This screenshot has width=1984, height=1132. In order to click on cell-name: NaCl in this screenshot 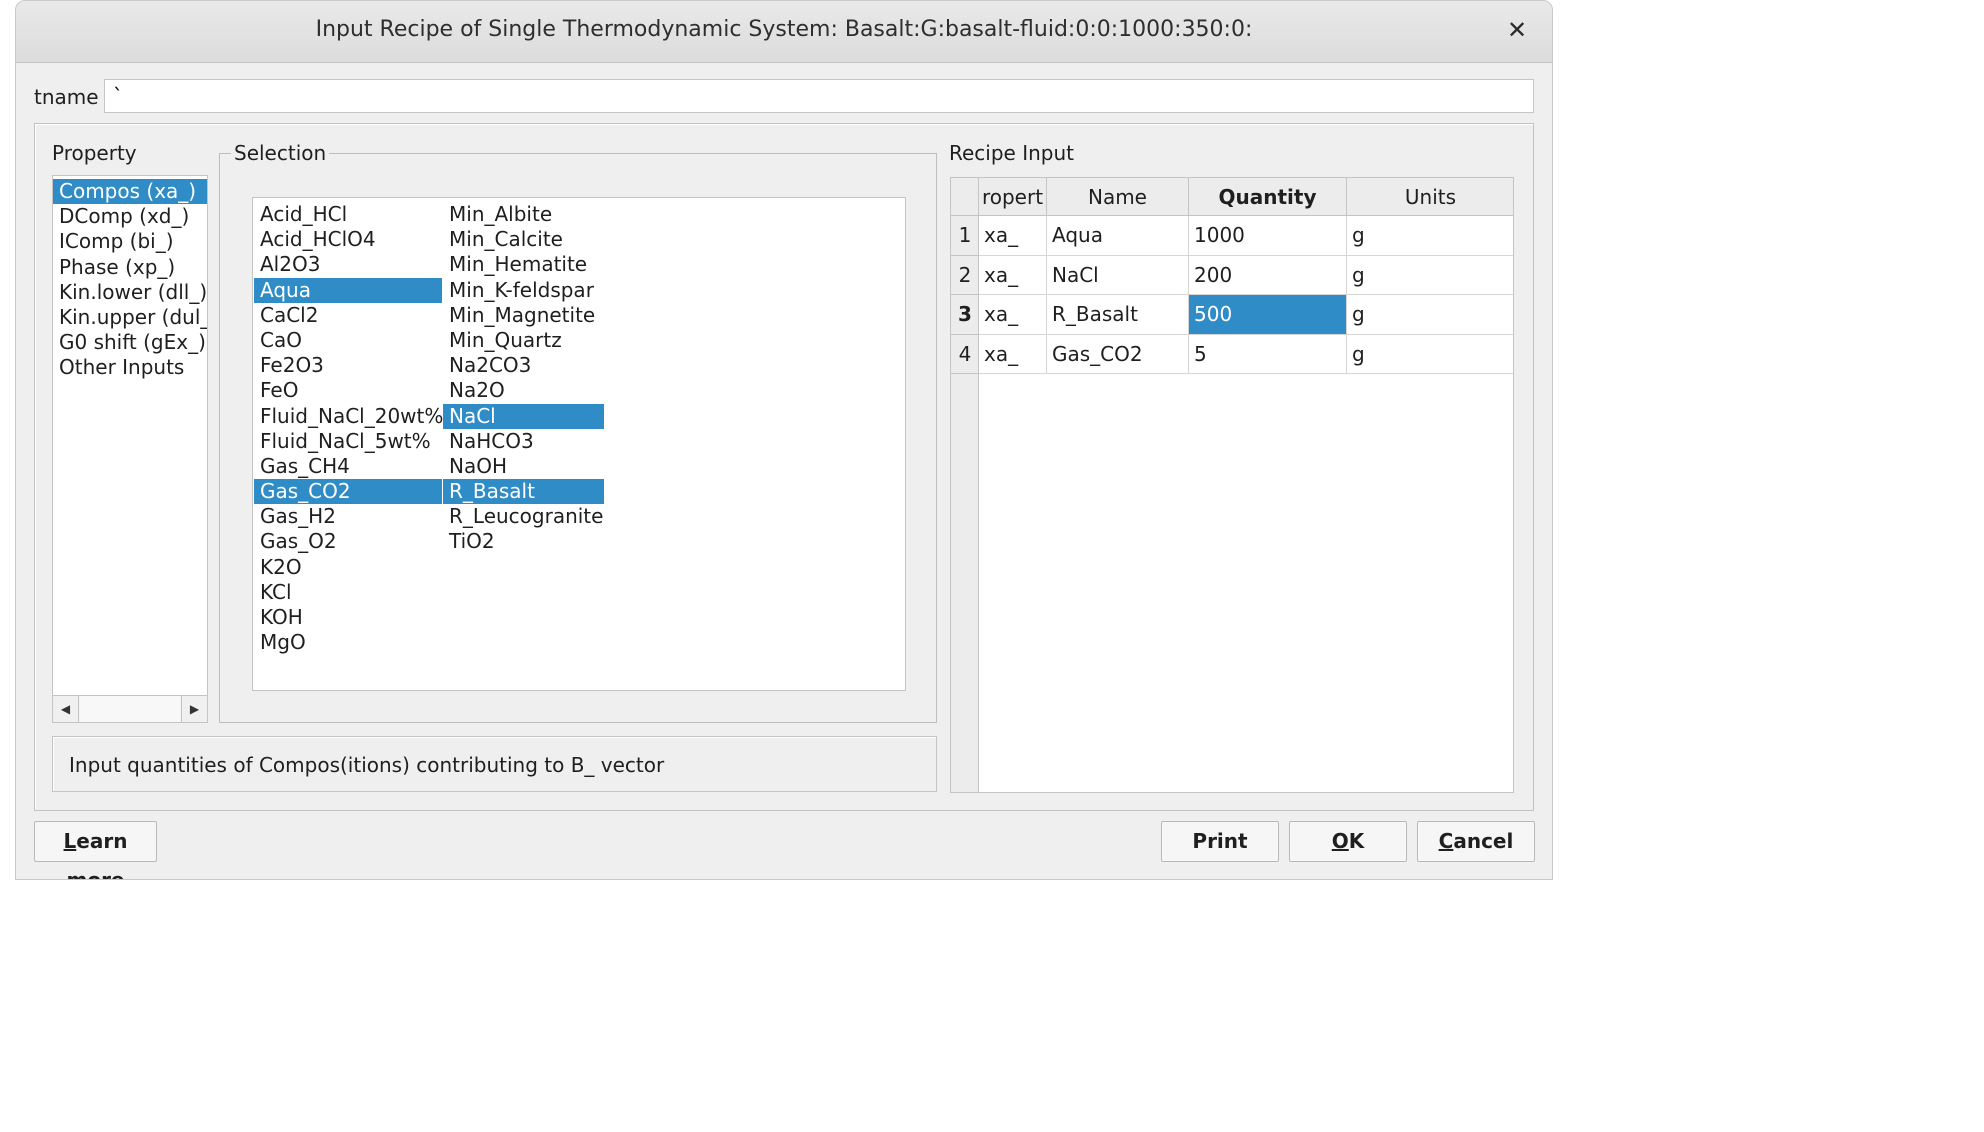, I will do `click(1118, 275)`.